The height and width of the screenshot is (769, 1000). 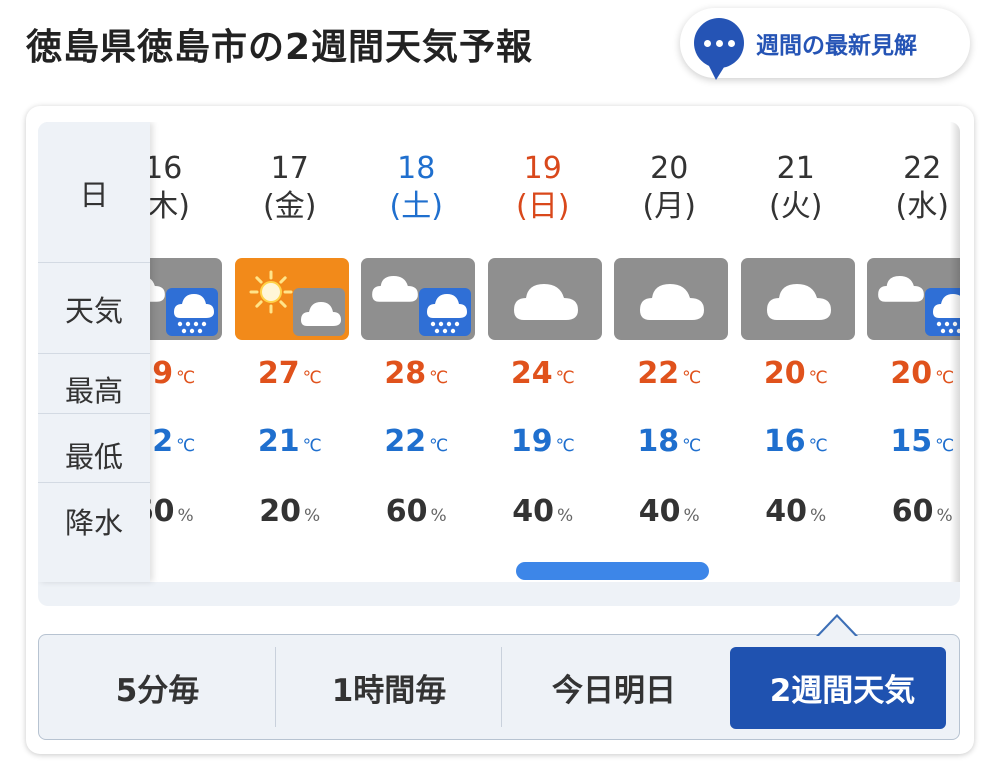 What do you see at coordinates (318, 312) in the screenshot?
I see `cloud-icon` at bounding box center [318, 312].